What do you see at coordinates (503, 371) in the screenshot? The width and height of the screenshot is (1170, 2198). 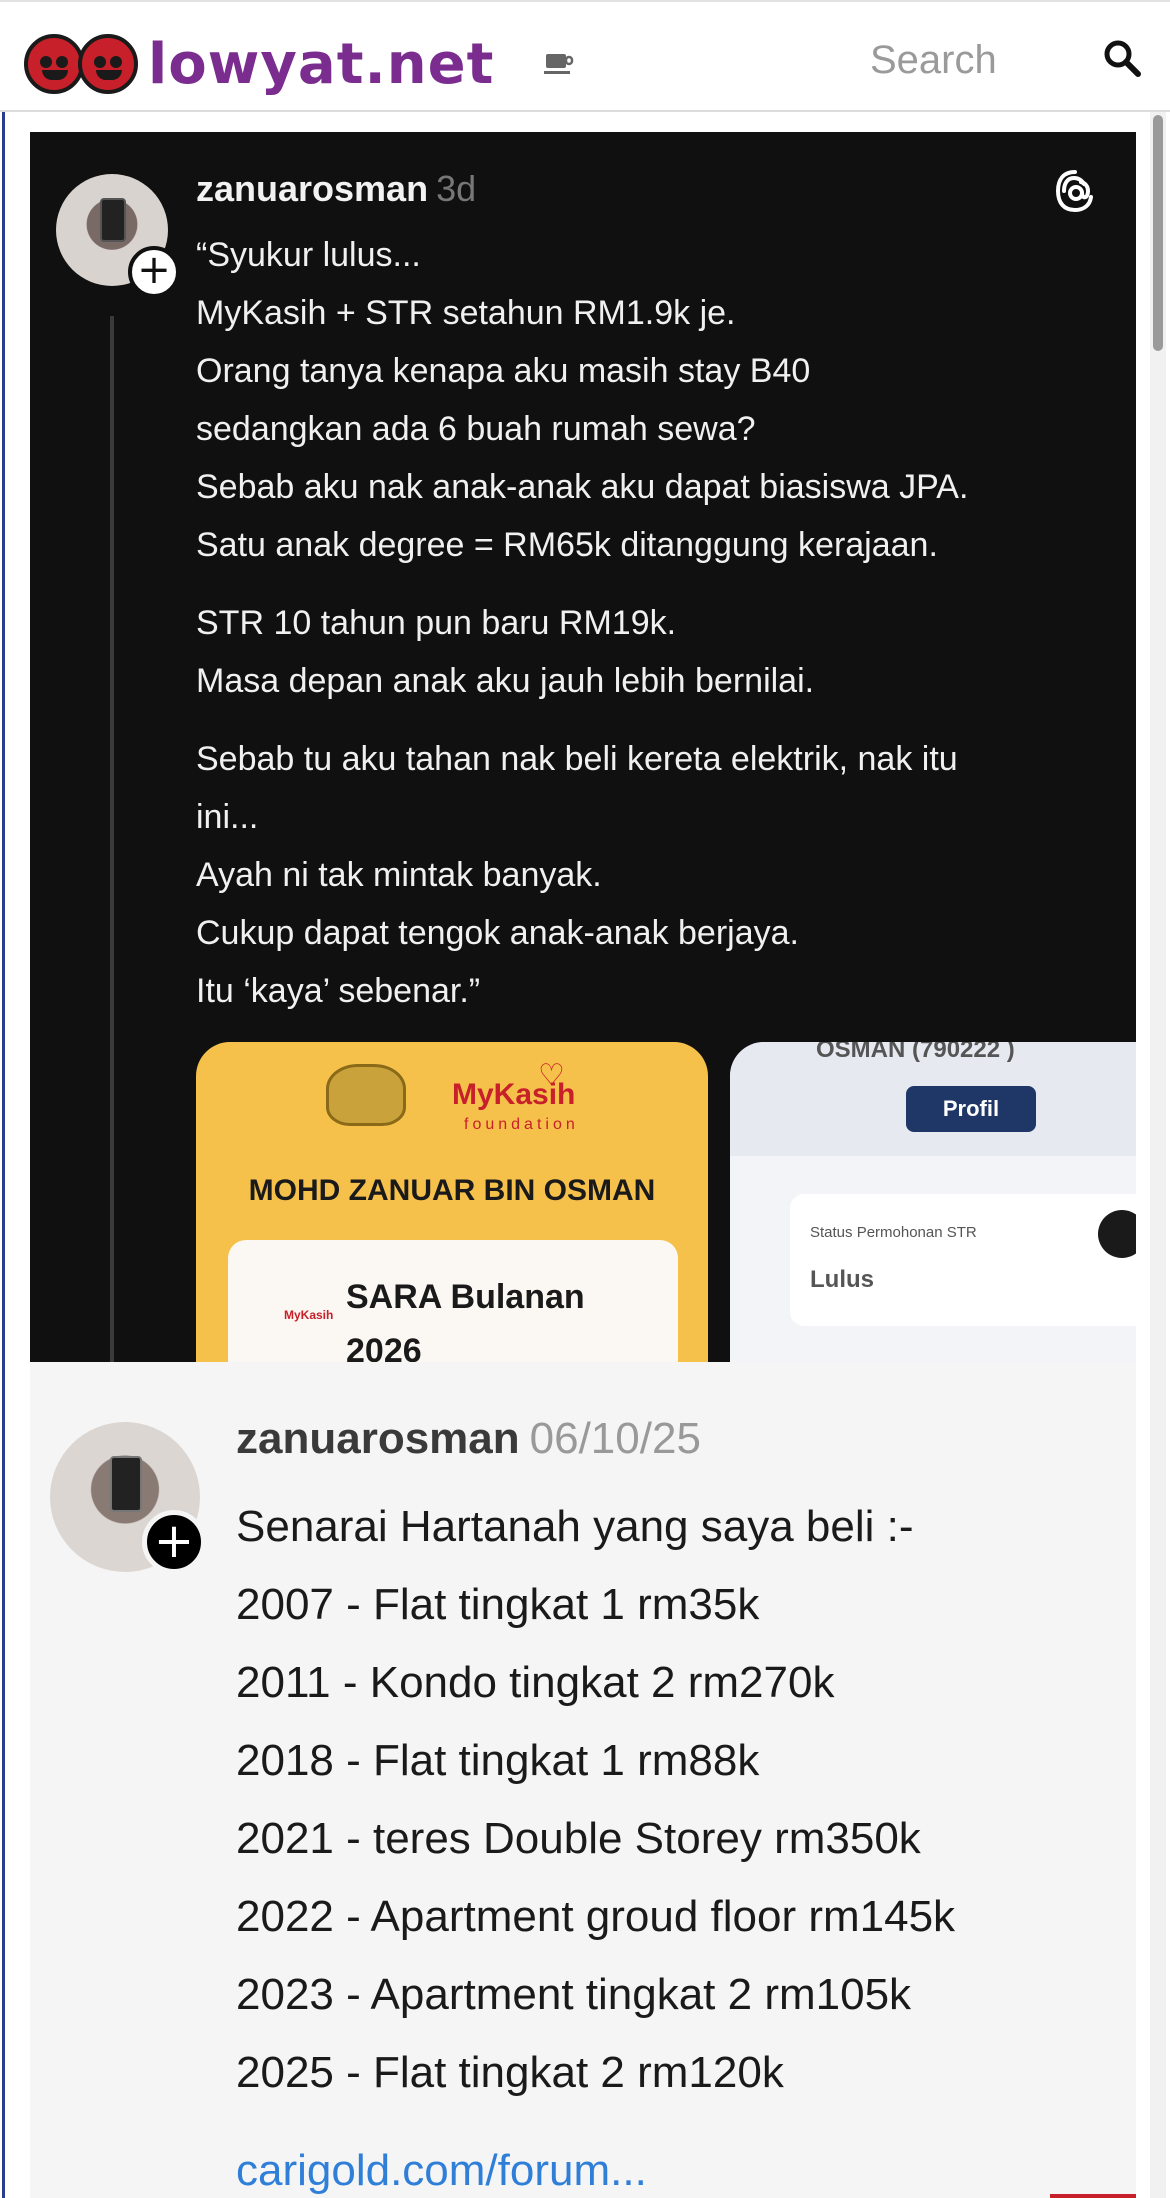 I see `post-line: Orang tanya kenapa aku masih stay B40` at bounding box center [503, 371].